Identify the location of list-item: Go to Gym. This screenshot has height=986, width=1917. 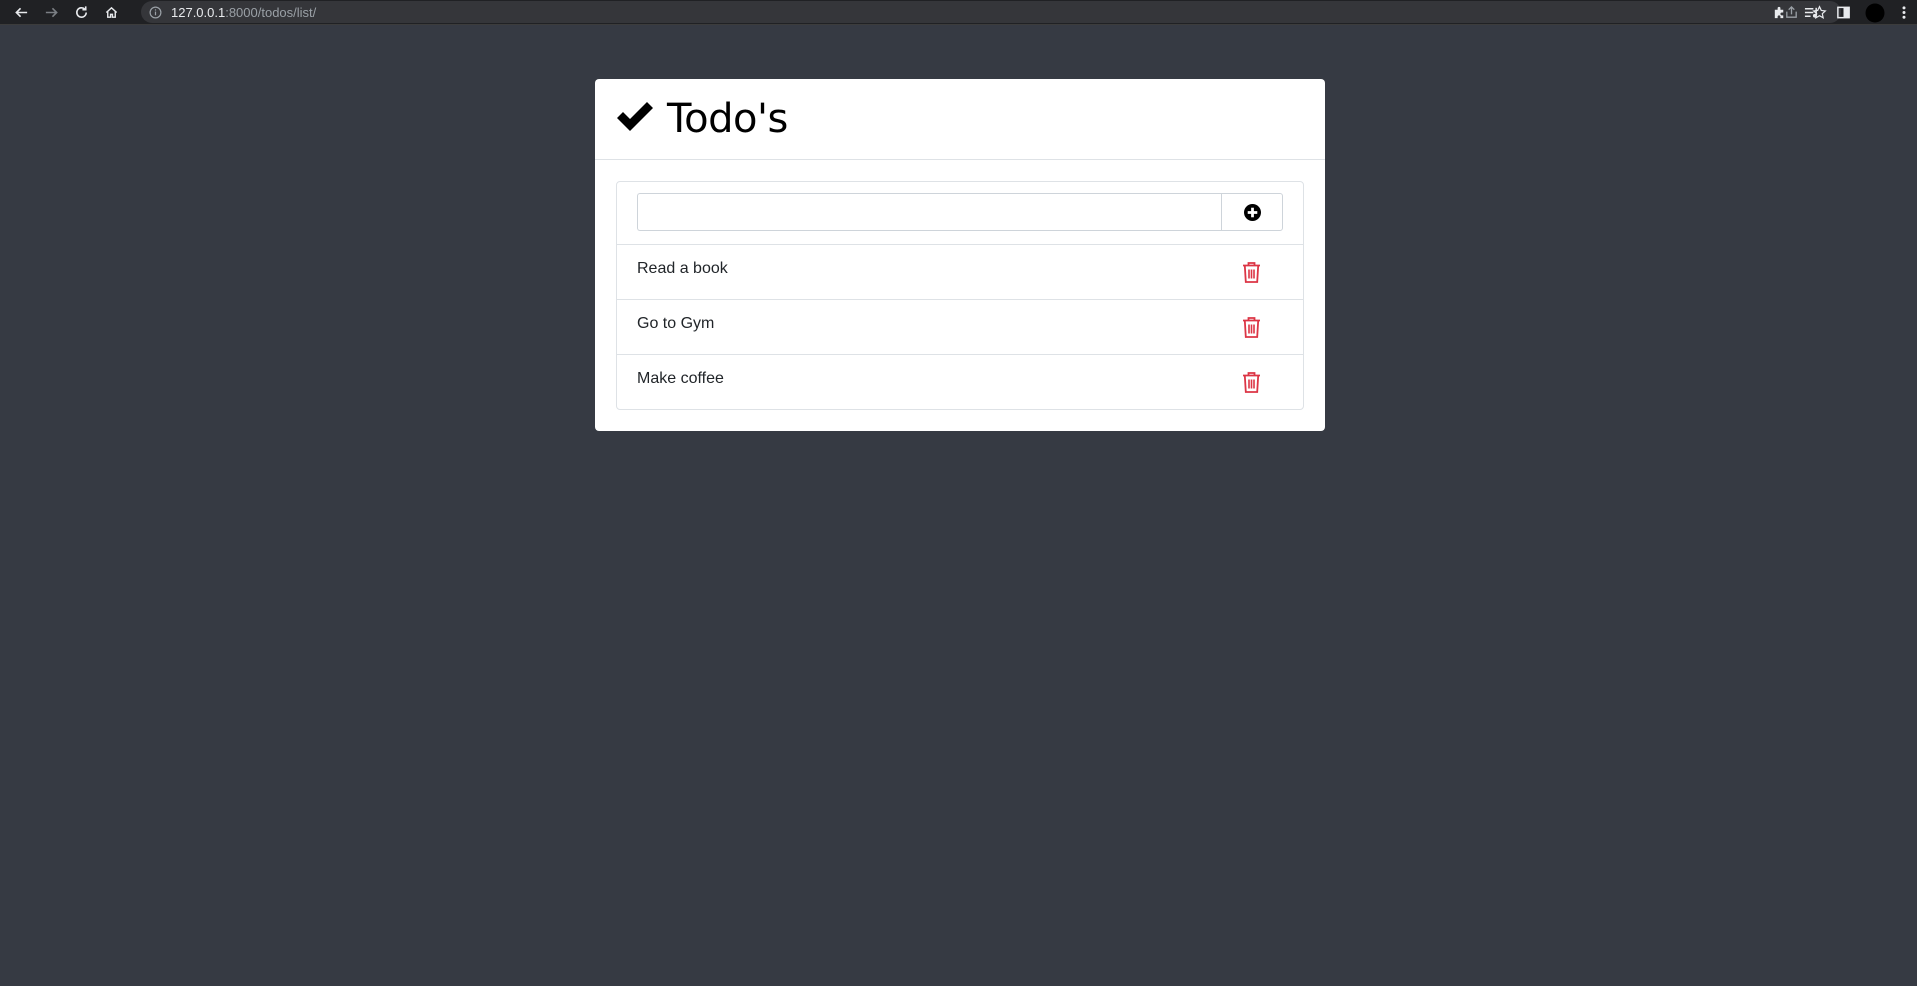
(960, 327).